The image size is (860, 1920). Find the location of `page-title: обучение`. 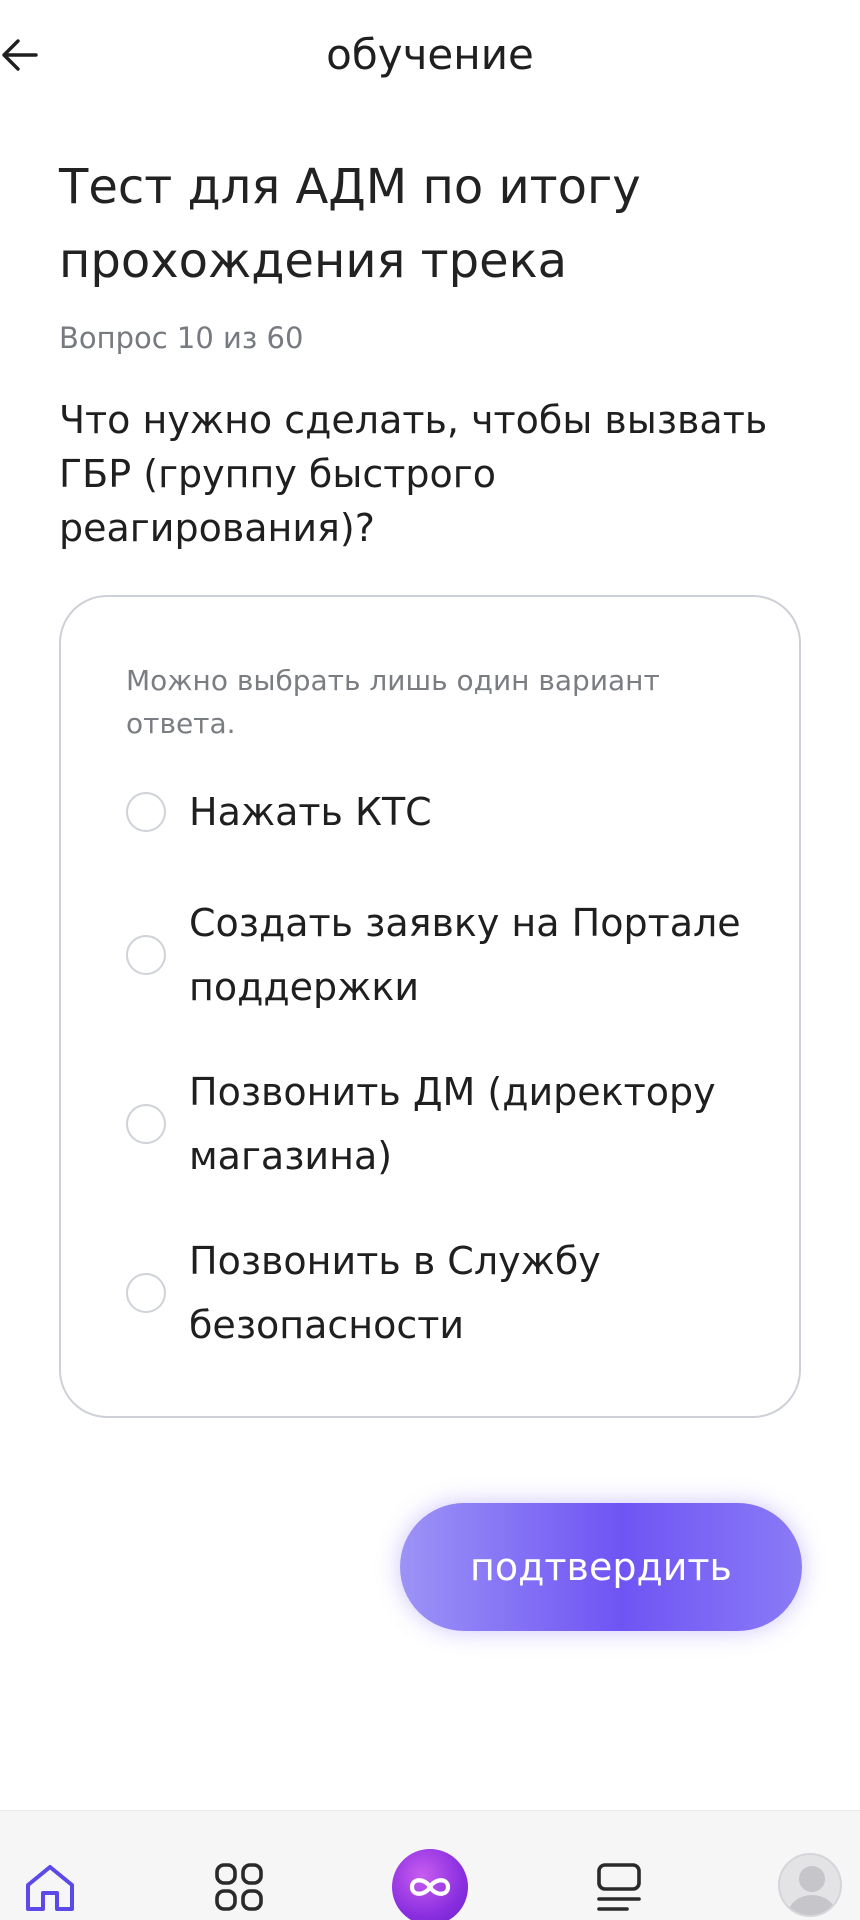

page-title: обучение is located at coordinates (430, 54).